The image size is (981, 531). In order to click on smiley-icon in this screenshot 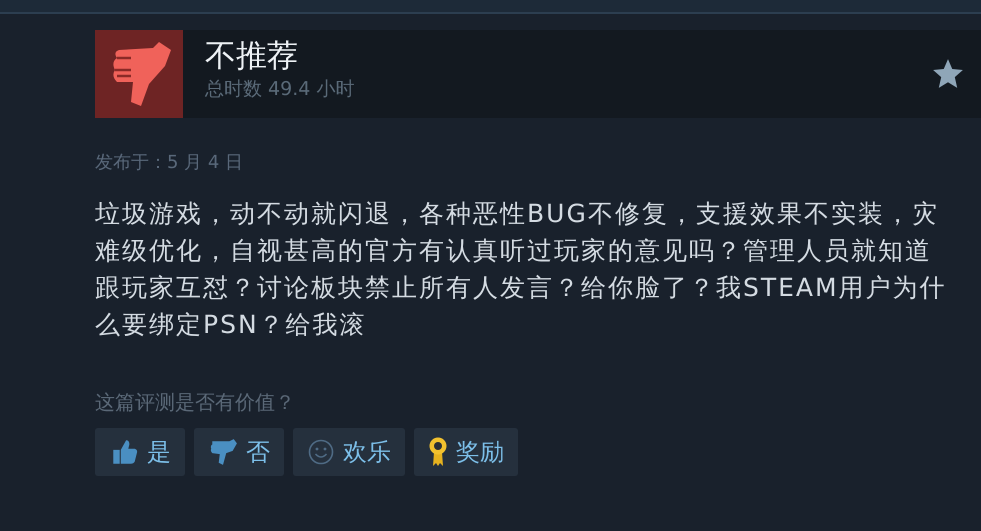, I will do `click(321, 452)`.